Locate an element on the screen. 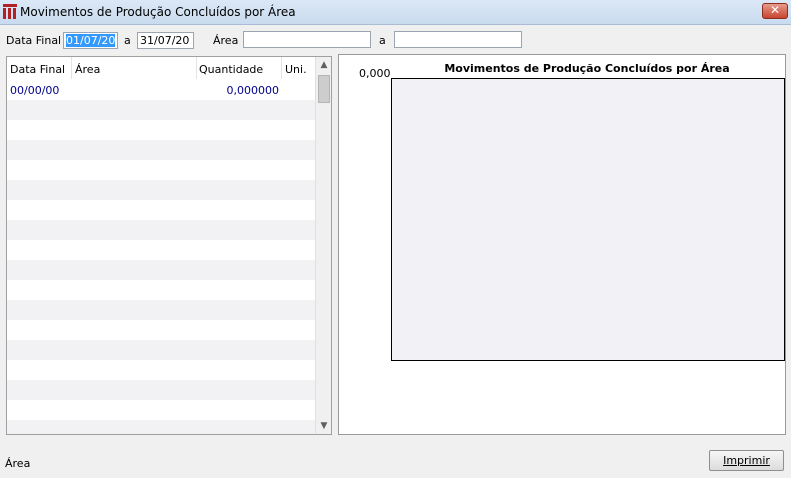  scroll-down-icon: ▼ is located at coordinates (323, 426).